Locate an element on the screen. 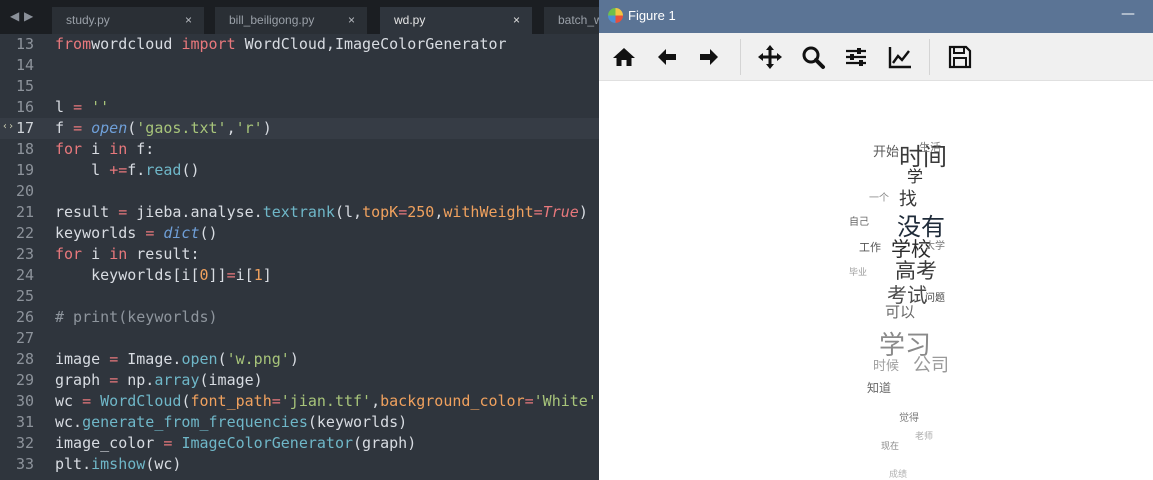 This screenshot has height=480, width=1153. code-token: np. is located at coordinates (136, 380).